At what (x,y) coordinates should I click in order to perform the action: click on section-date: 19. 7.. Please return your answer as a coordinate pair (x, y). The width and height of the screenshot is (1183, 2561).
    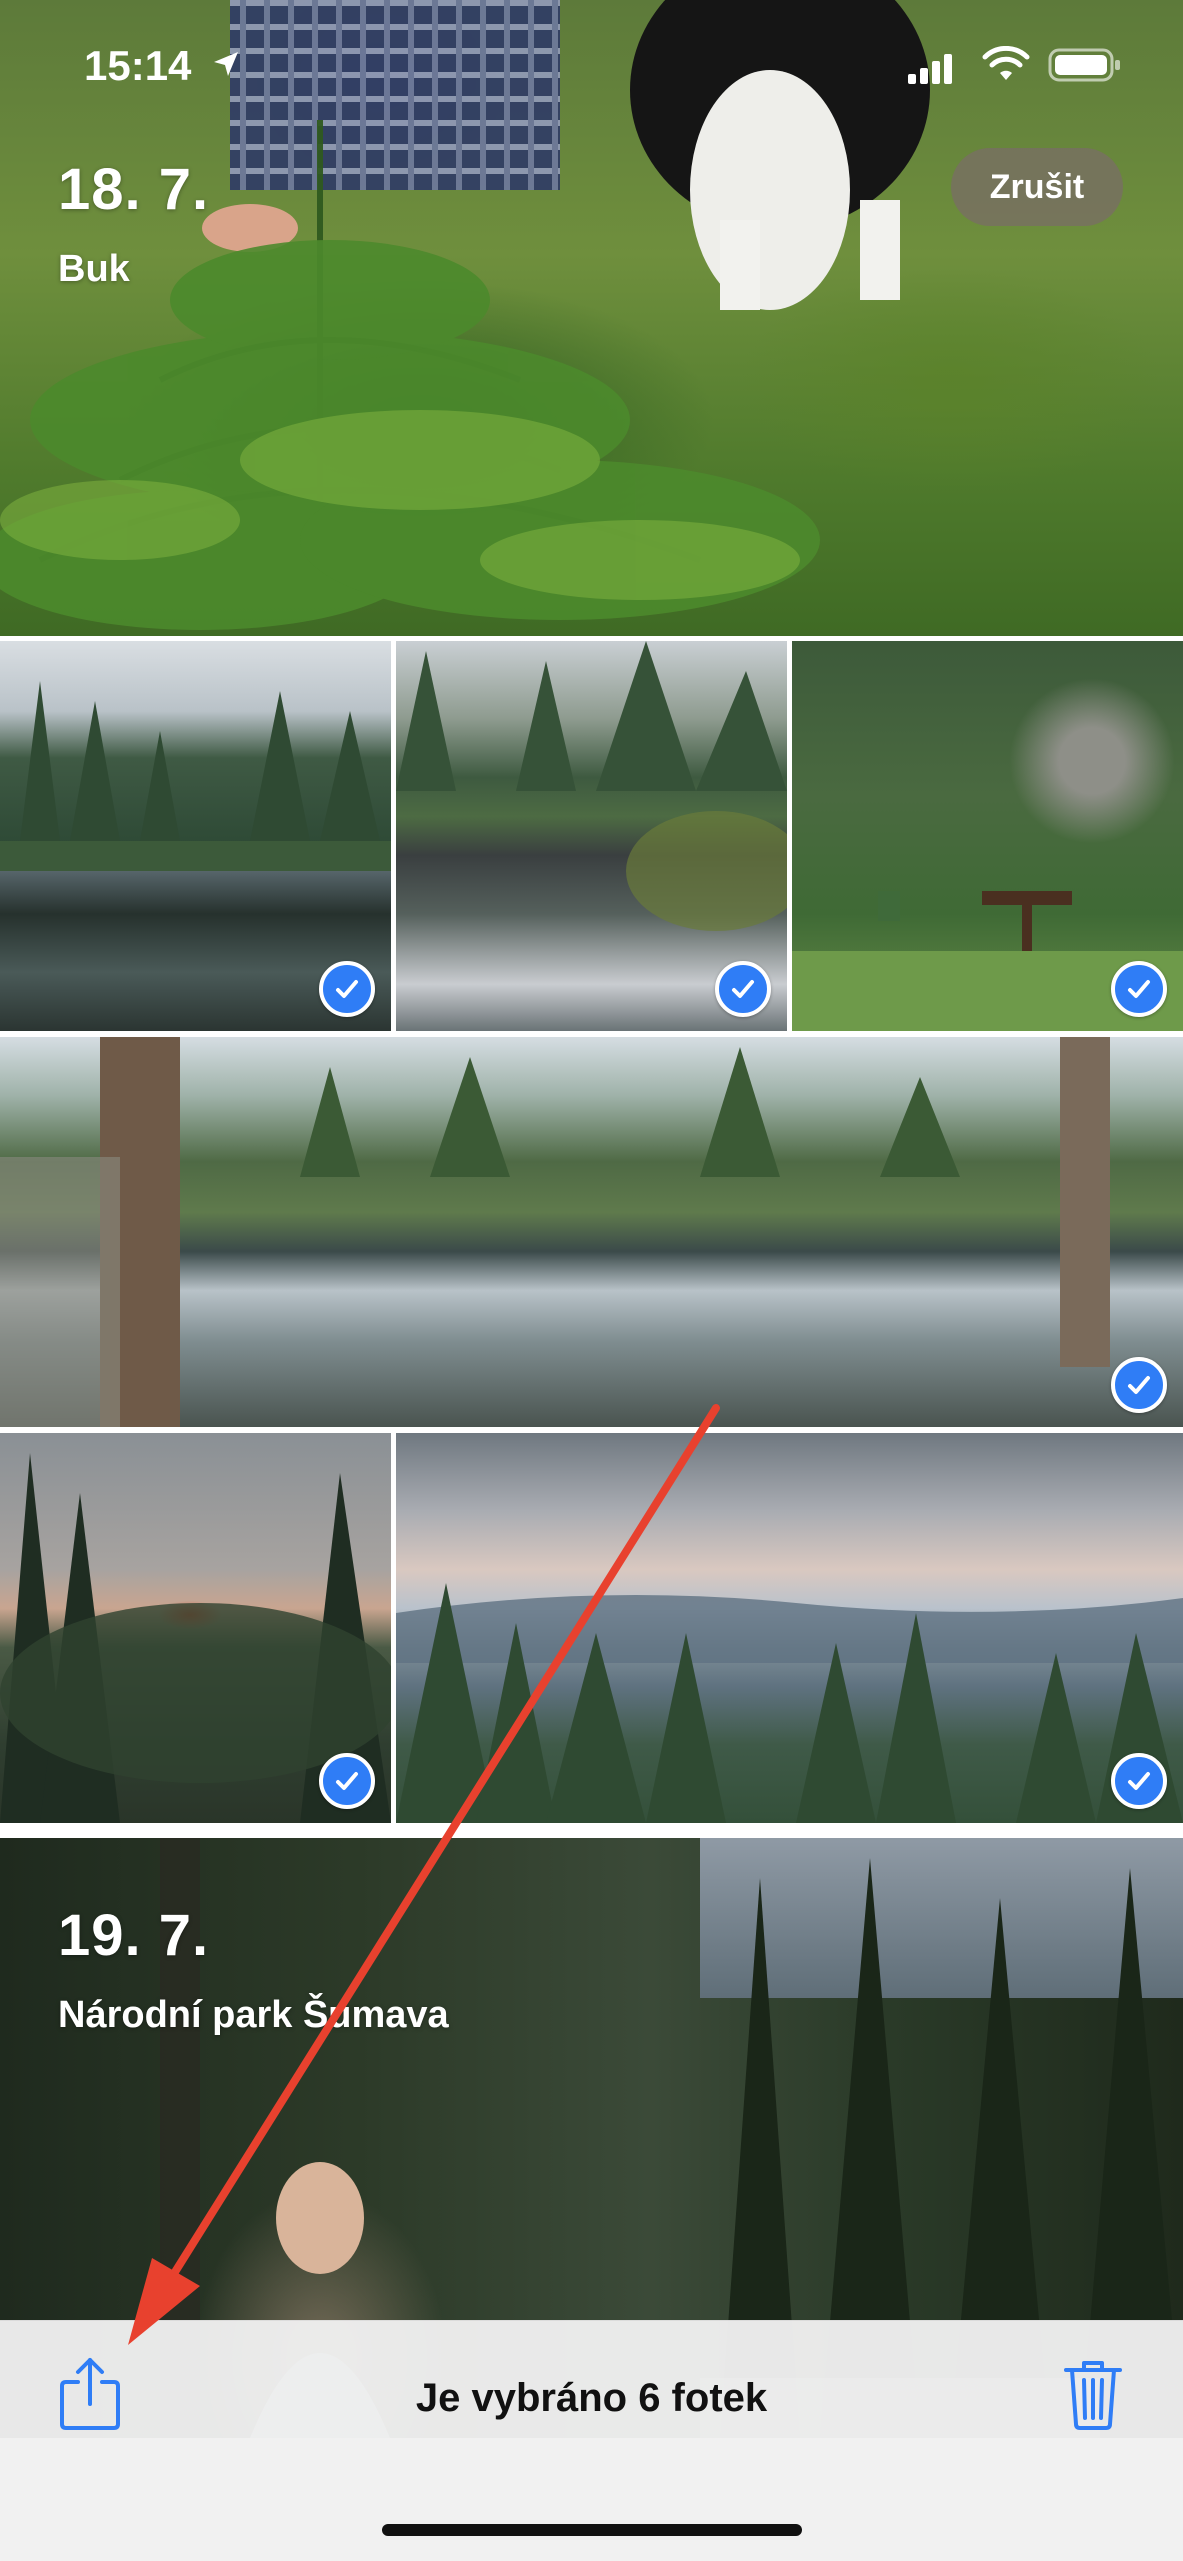
    Looking at the image, I should click on (134, 1935).